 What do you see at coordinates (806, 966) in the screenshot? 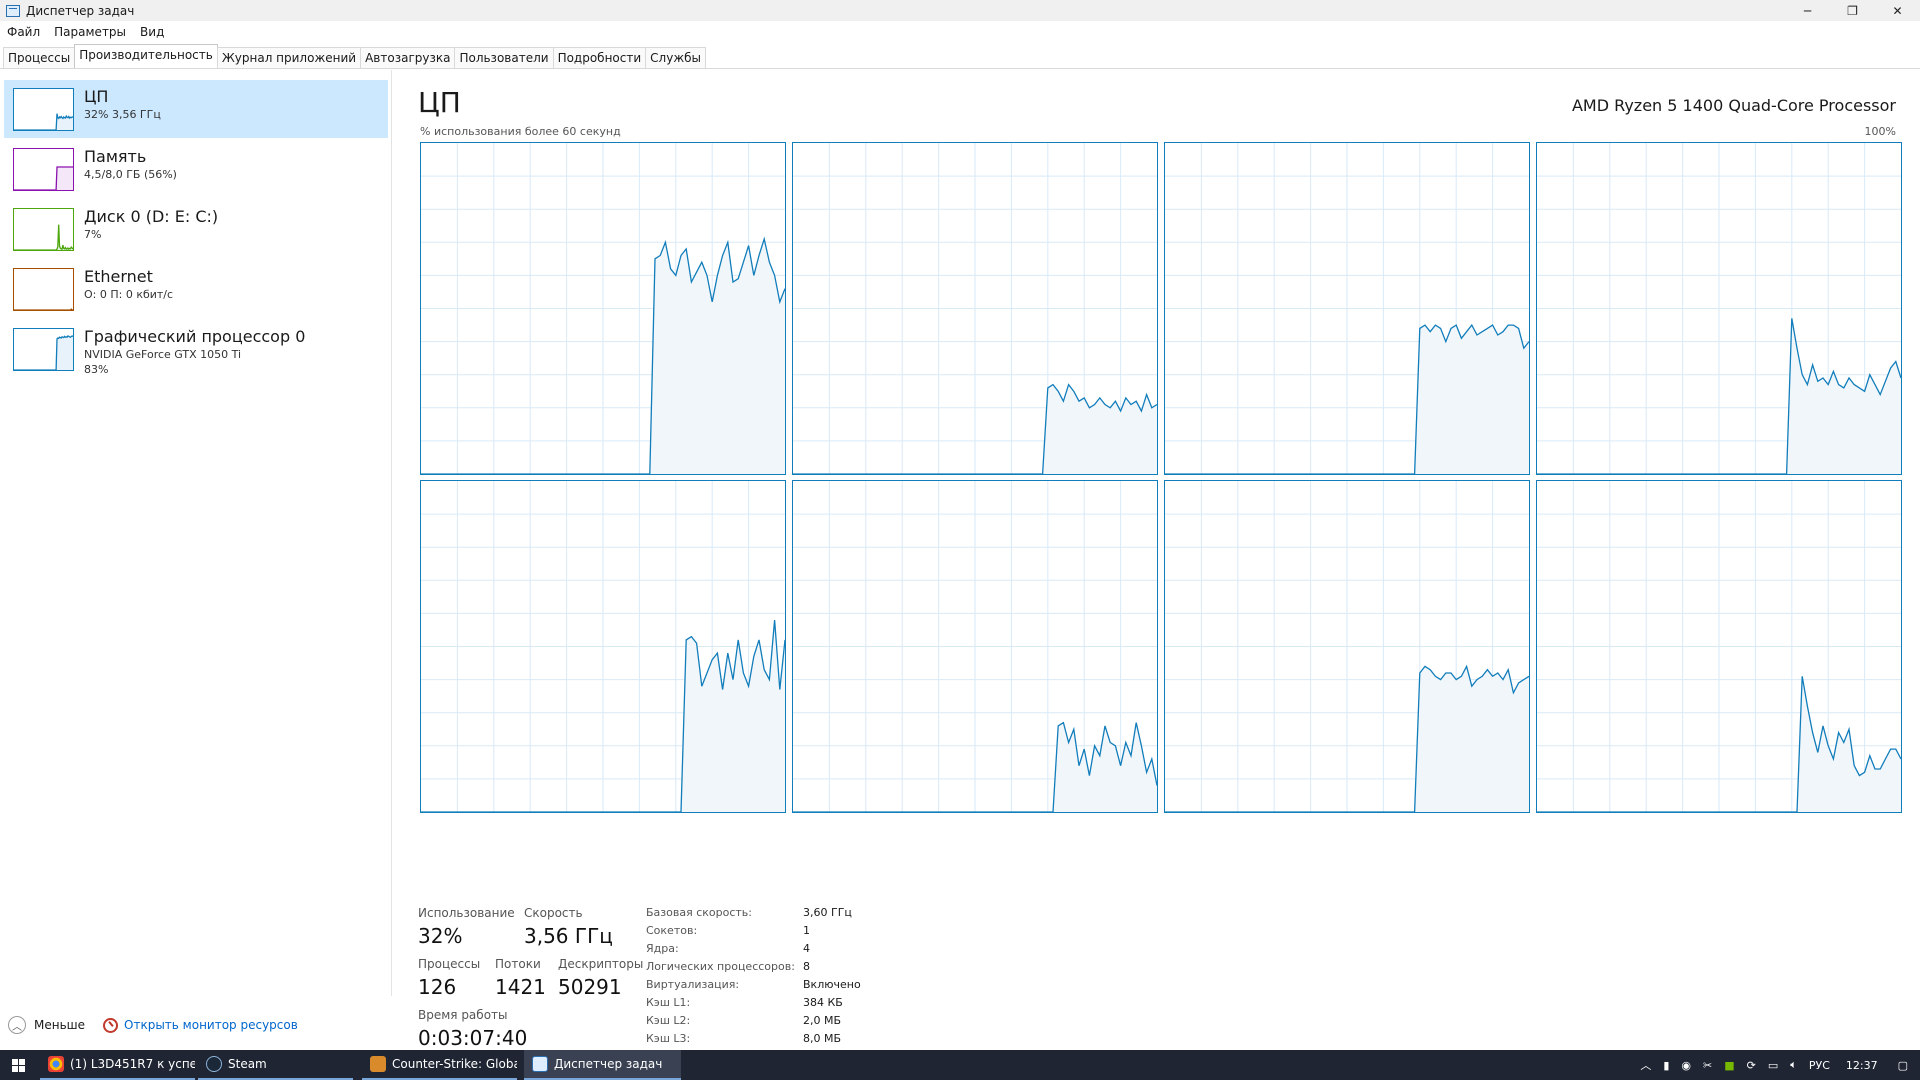
I see `detail-value: 8` at bounding box center [806, 966].